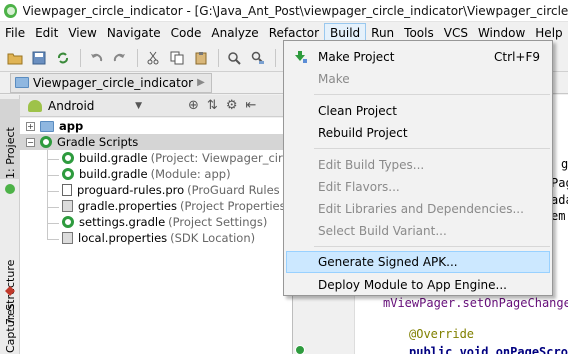 The image size is (568, 354). I want to click on copy-icon, so click(177, 58).